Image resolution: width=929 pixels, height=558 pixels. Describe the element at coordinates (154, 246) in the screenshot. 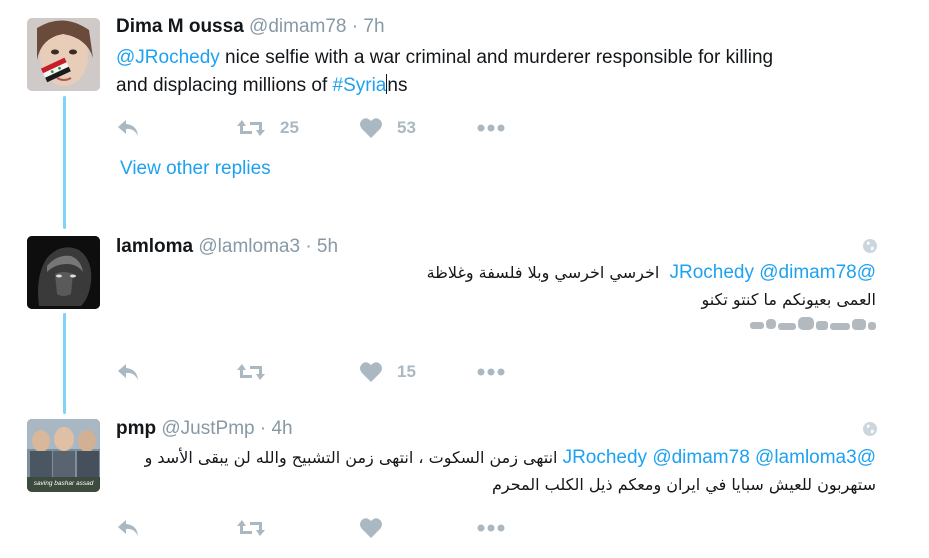

I see `author-name: lamloma` at that location.